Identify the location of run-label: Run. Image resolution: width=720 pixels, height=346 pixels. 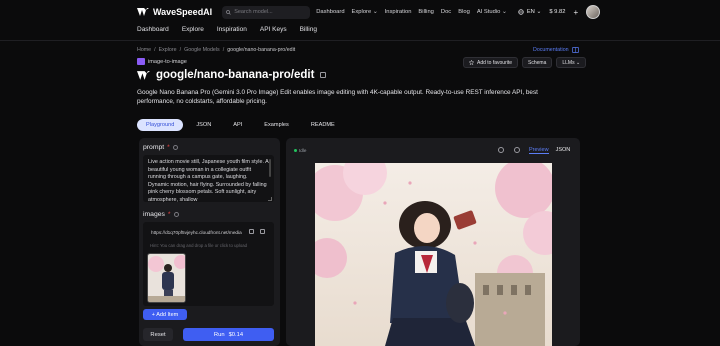
(219, 334).